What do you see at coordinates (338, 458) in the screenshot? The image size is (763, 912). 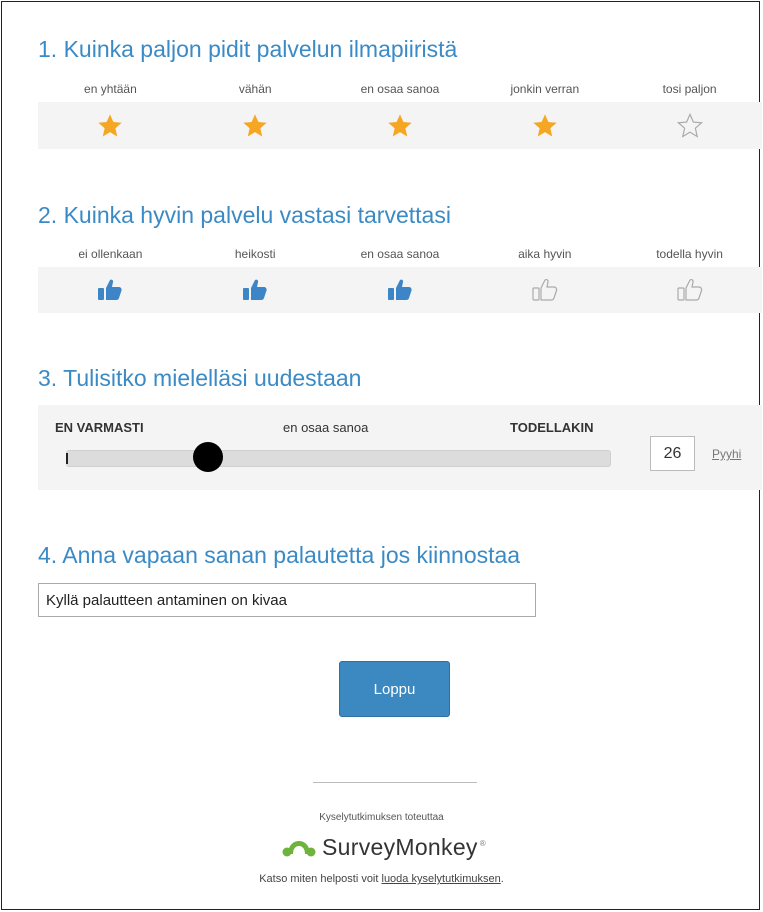 I see `slider-track` at bounding box center [338, 458].